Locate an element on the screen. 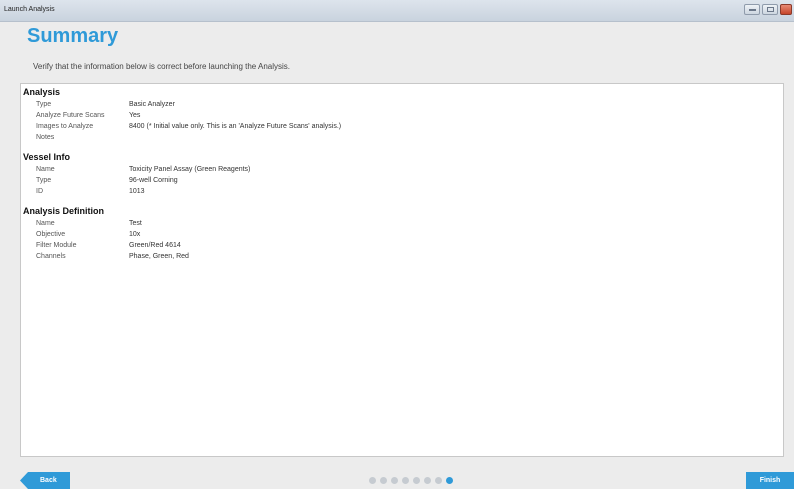 Image resolution: width=794 pixels, height=489 pixels. row-value: Yes is located at coordinates (135, 115).